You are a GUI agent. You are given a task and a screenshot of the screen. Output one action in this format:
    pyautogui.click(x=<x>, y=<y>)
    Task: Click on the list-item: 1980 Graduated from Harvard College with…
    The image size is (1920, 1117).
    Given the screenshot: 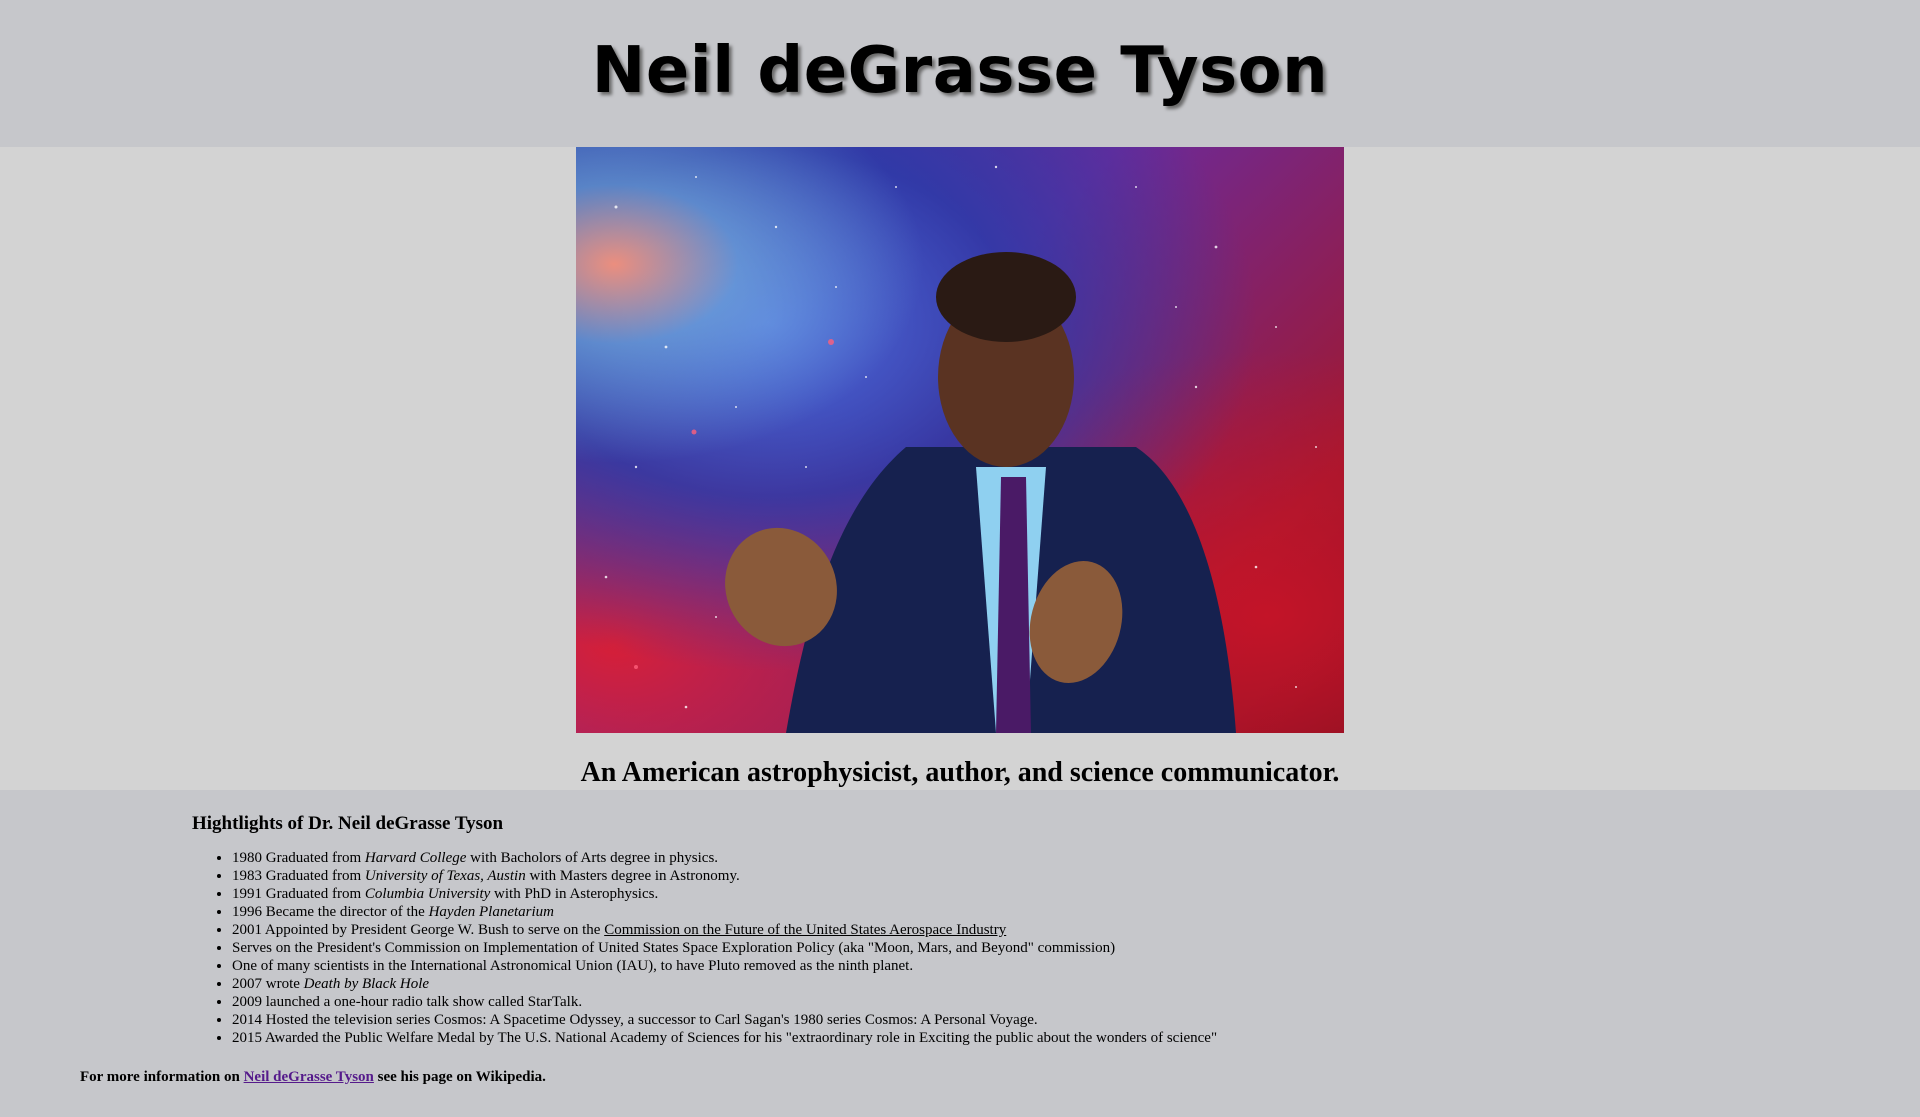 What is the action you would take?
    pyautogui.click(x=1076, y=858)
    